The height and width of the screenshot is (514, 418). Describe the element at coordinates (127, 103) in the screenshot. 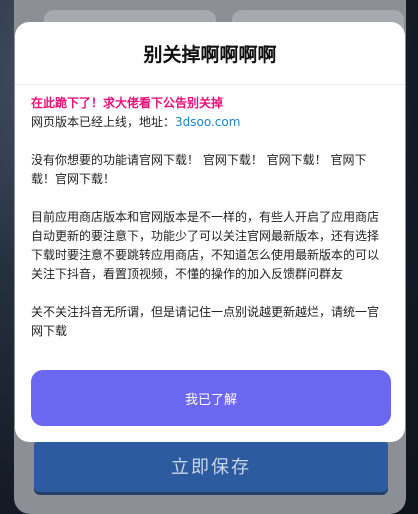

I see `warning-text: 在此跪下了！求大佬看下公告别关掉` at that location.